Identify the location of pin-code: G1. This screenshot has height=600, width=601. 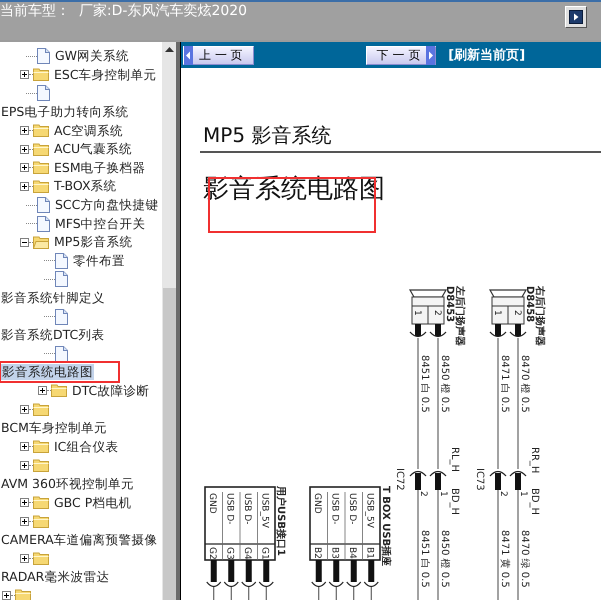
(264, 553).